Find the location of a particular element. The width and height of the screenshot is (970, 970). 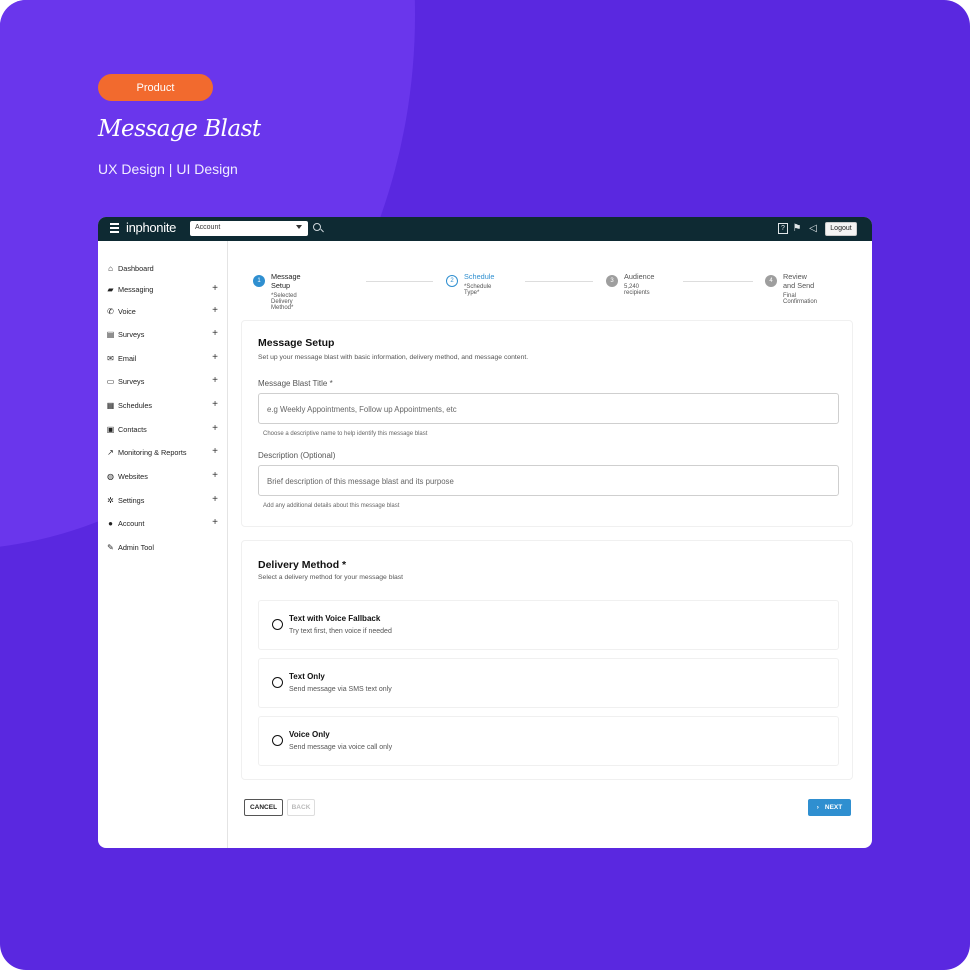

wrench-icon: ✎ is located at coordinates (110, 547).